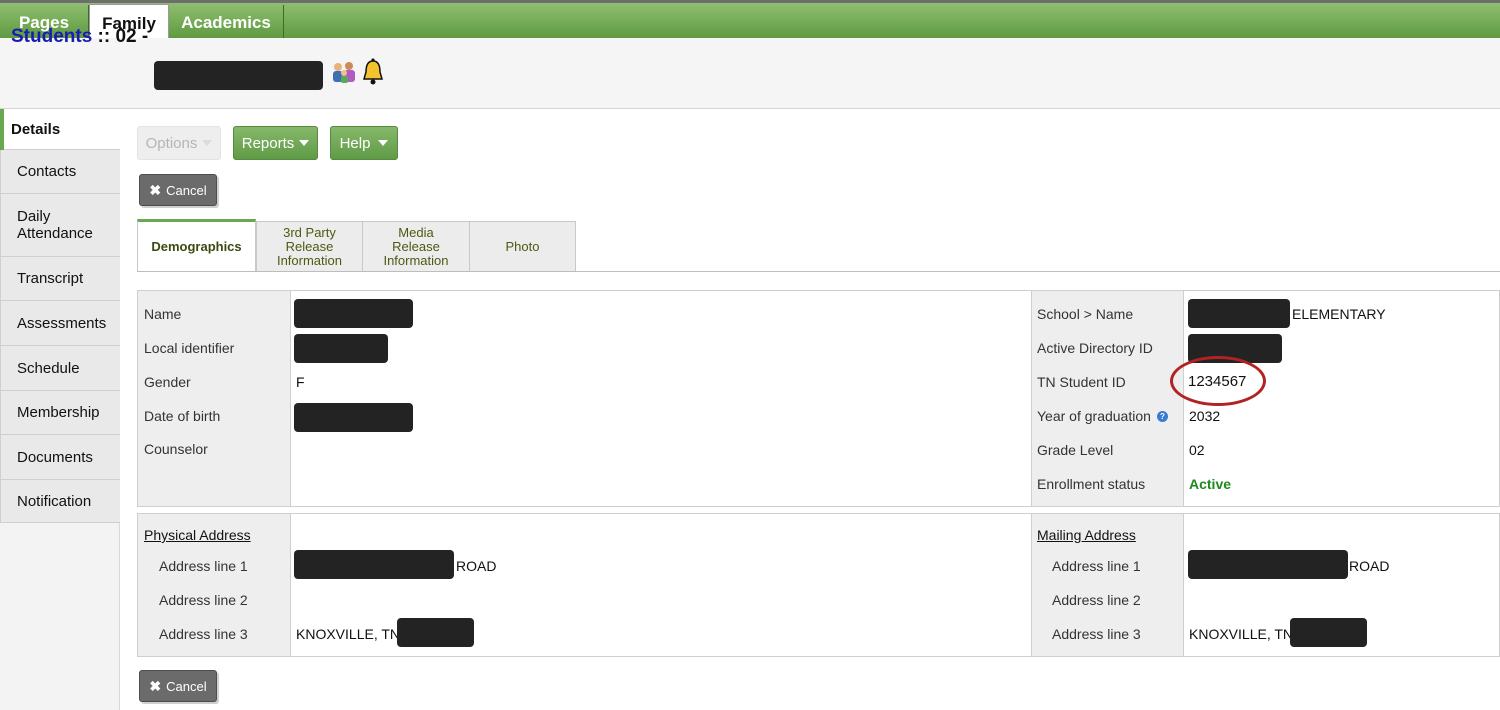 This screenshot has height=710, width=1500. Describe the element at coordinates (435, 632) in the screenshot. I see `redacted-physical-zip` at that location.